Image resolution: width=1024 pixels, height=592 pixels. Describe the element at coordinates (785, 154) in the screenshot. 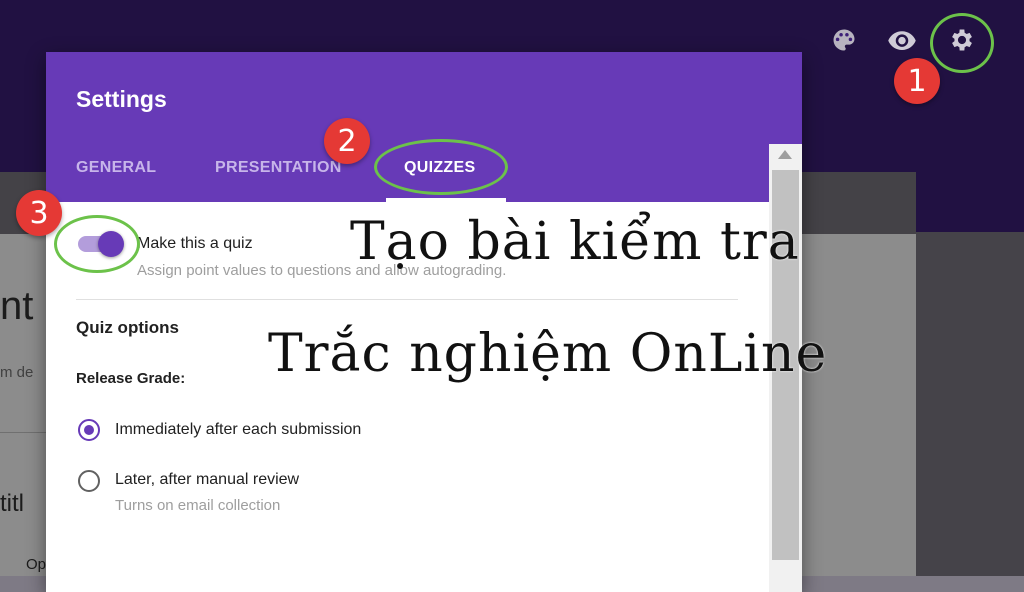

I see `scroll-up-arrow-icon` at that location.